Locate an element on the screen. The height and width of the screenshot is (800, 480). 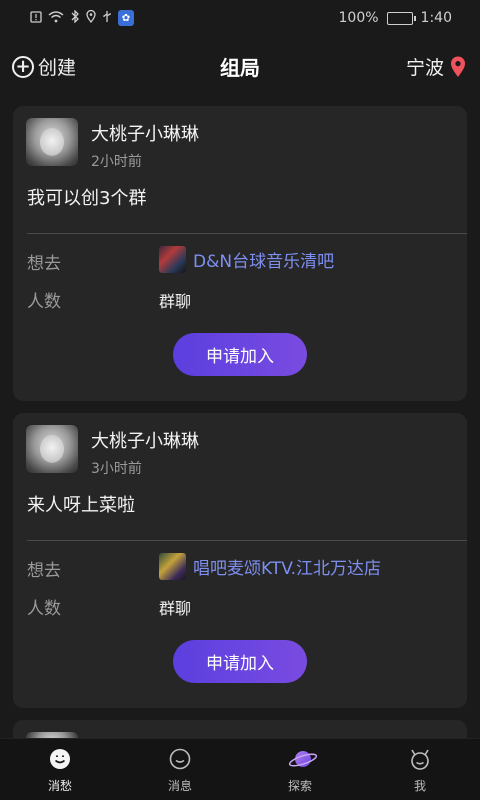
venue-name: D&N台球音乐清吧 is located at coordinates (263, 259).